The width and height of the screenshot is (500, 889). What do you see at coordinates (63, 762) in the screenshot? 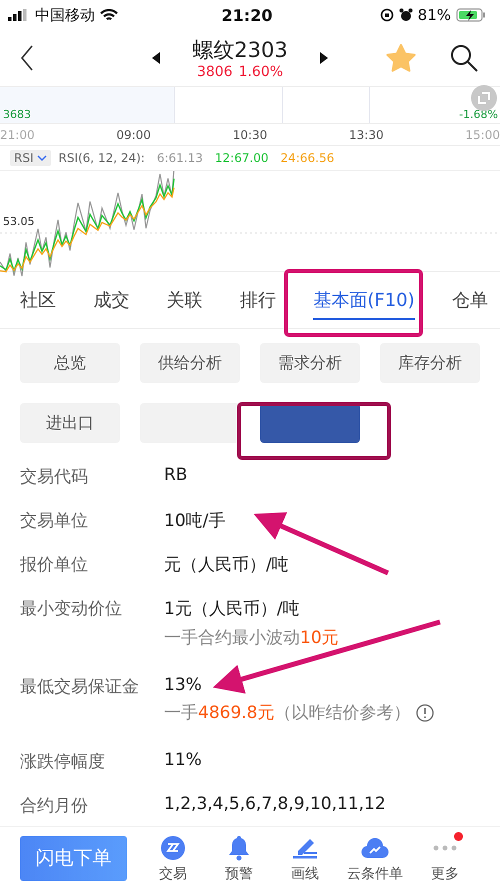
I see `field-label: 涨跌停幅度` at bounding box center [63, 762].